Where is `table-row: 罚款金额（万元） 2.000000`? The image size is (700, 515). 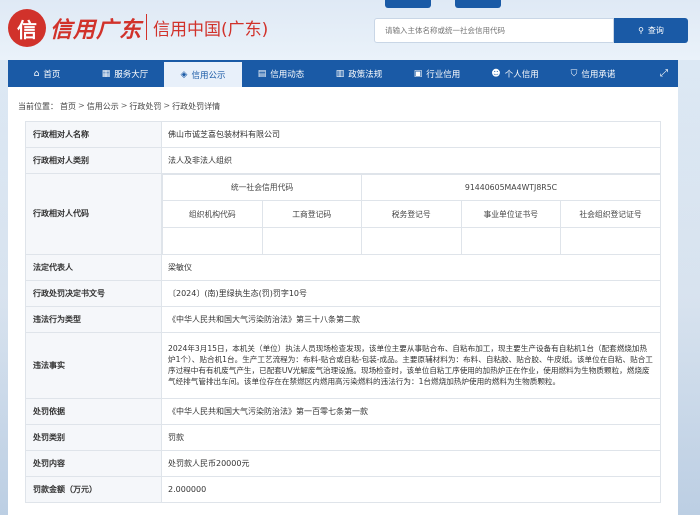 table-row: 罚款金额（万元） 2.000000 is located at coordinates (343, 489).